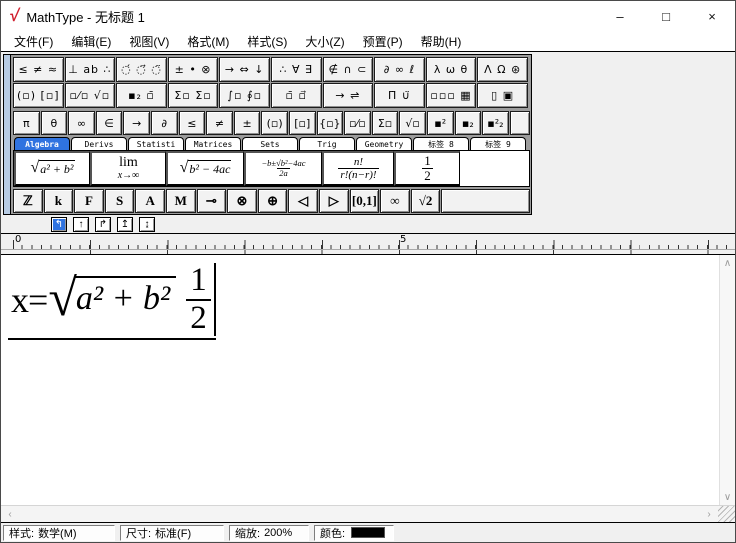  What do you see at coordinates (348, 95) in the screenshot?
I see `template-palette-button: → ⇌` at bounding box center [348, 95].